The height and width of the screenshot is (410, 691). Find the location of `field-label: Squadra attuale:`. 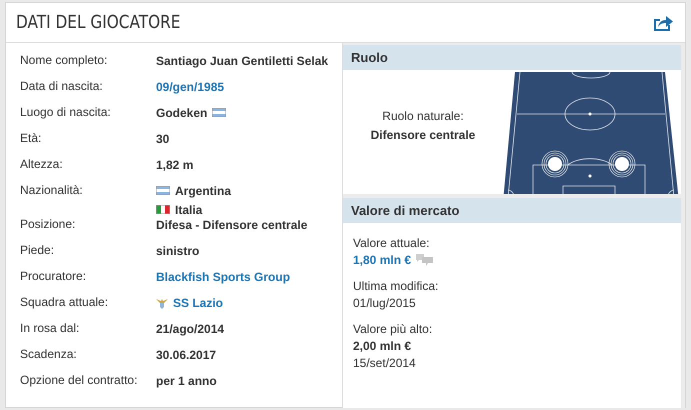

field-label: Squadra attuale: is located at coordinates (65, 302).